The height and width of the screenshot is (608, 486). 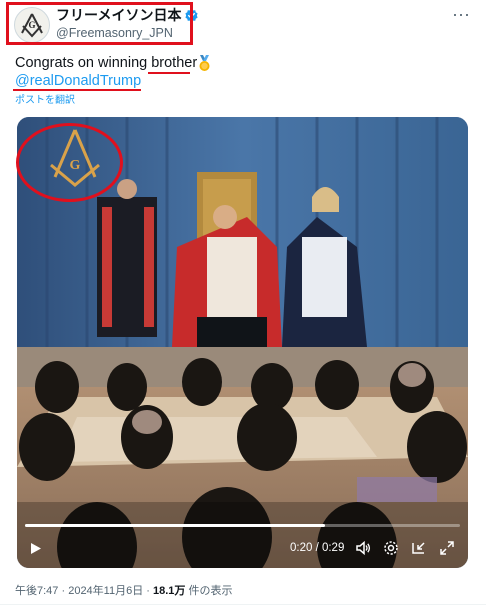 What do you see at coordinates (363, 548) in the screenshot?
I see `volume-icon` at bounding box center [363, 548].